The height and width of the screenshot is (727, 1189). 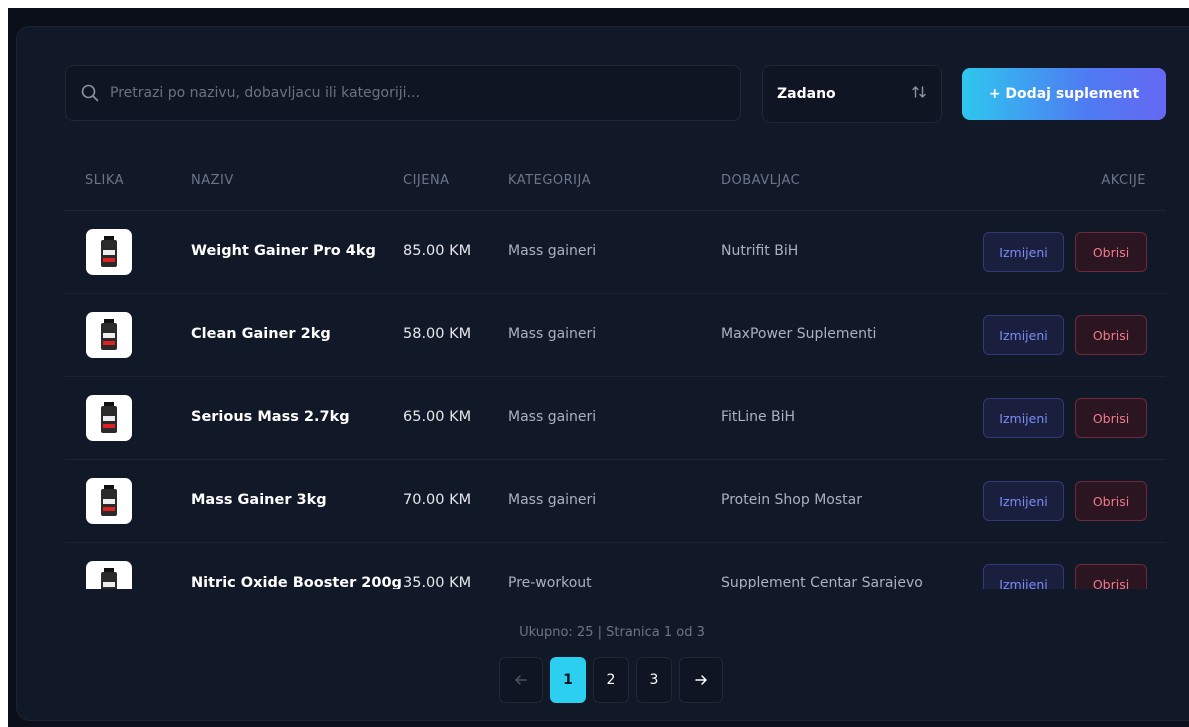 What do you see at coordinates (259, 500) in the screenshot?
I see `product-name: Mass Gainer 3kg` at bounding box center [259, 500].